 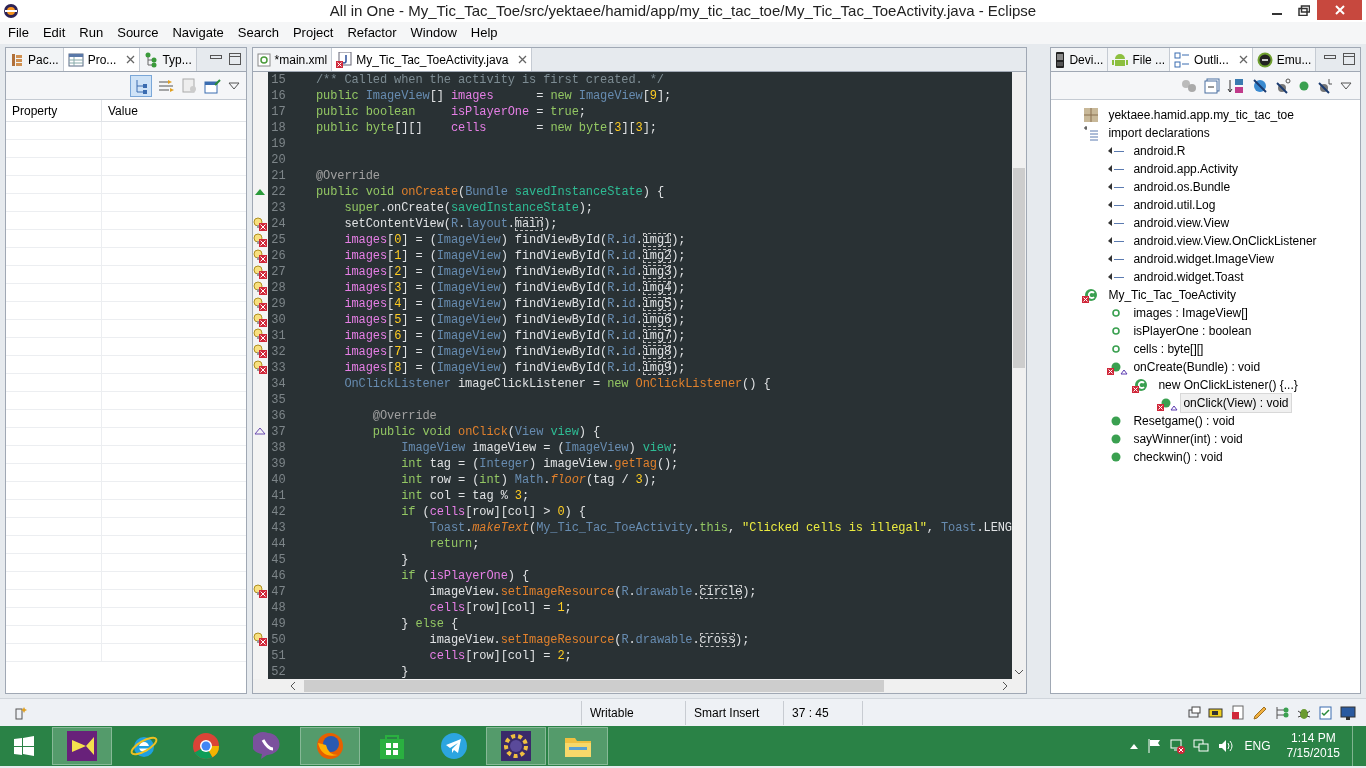 What do you see at coordinates (278, 480) in the screenshot?
I see `line-number: 40` at bounding box center [278, 480].